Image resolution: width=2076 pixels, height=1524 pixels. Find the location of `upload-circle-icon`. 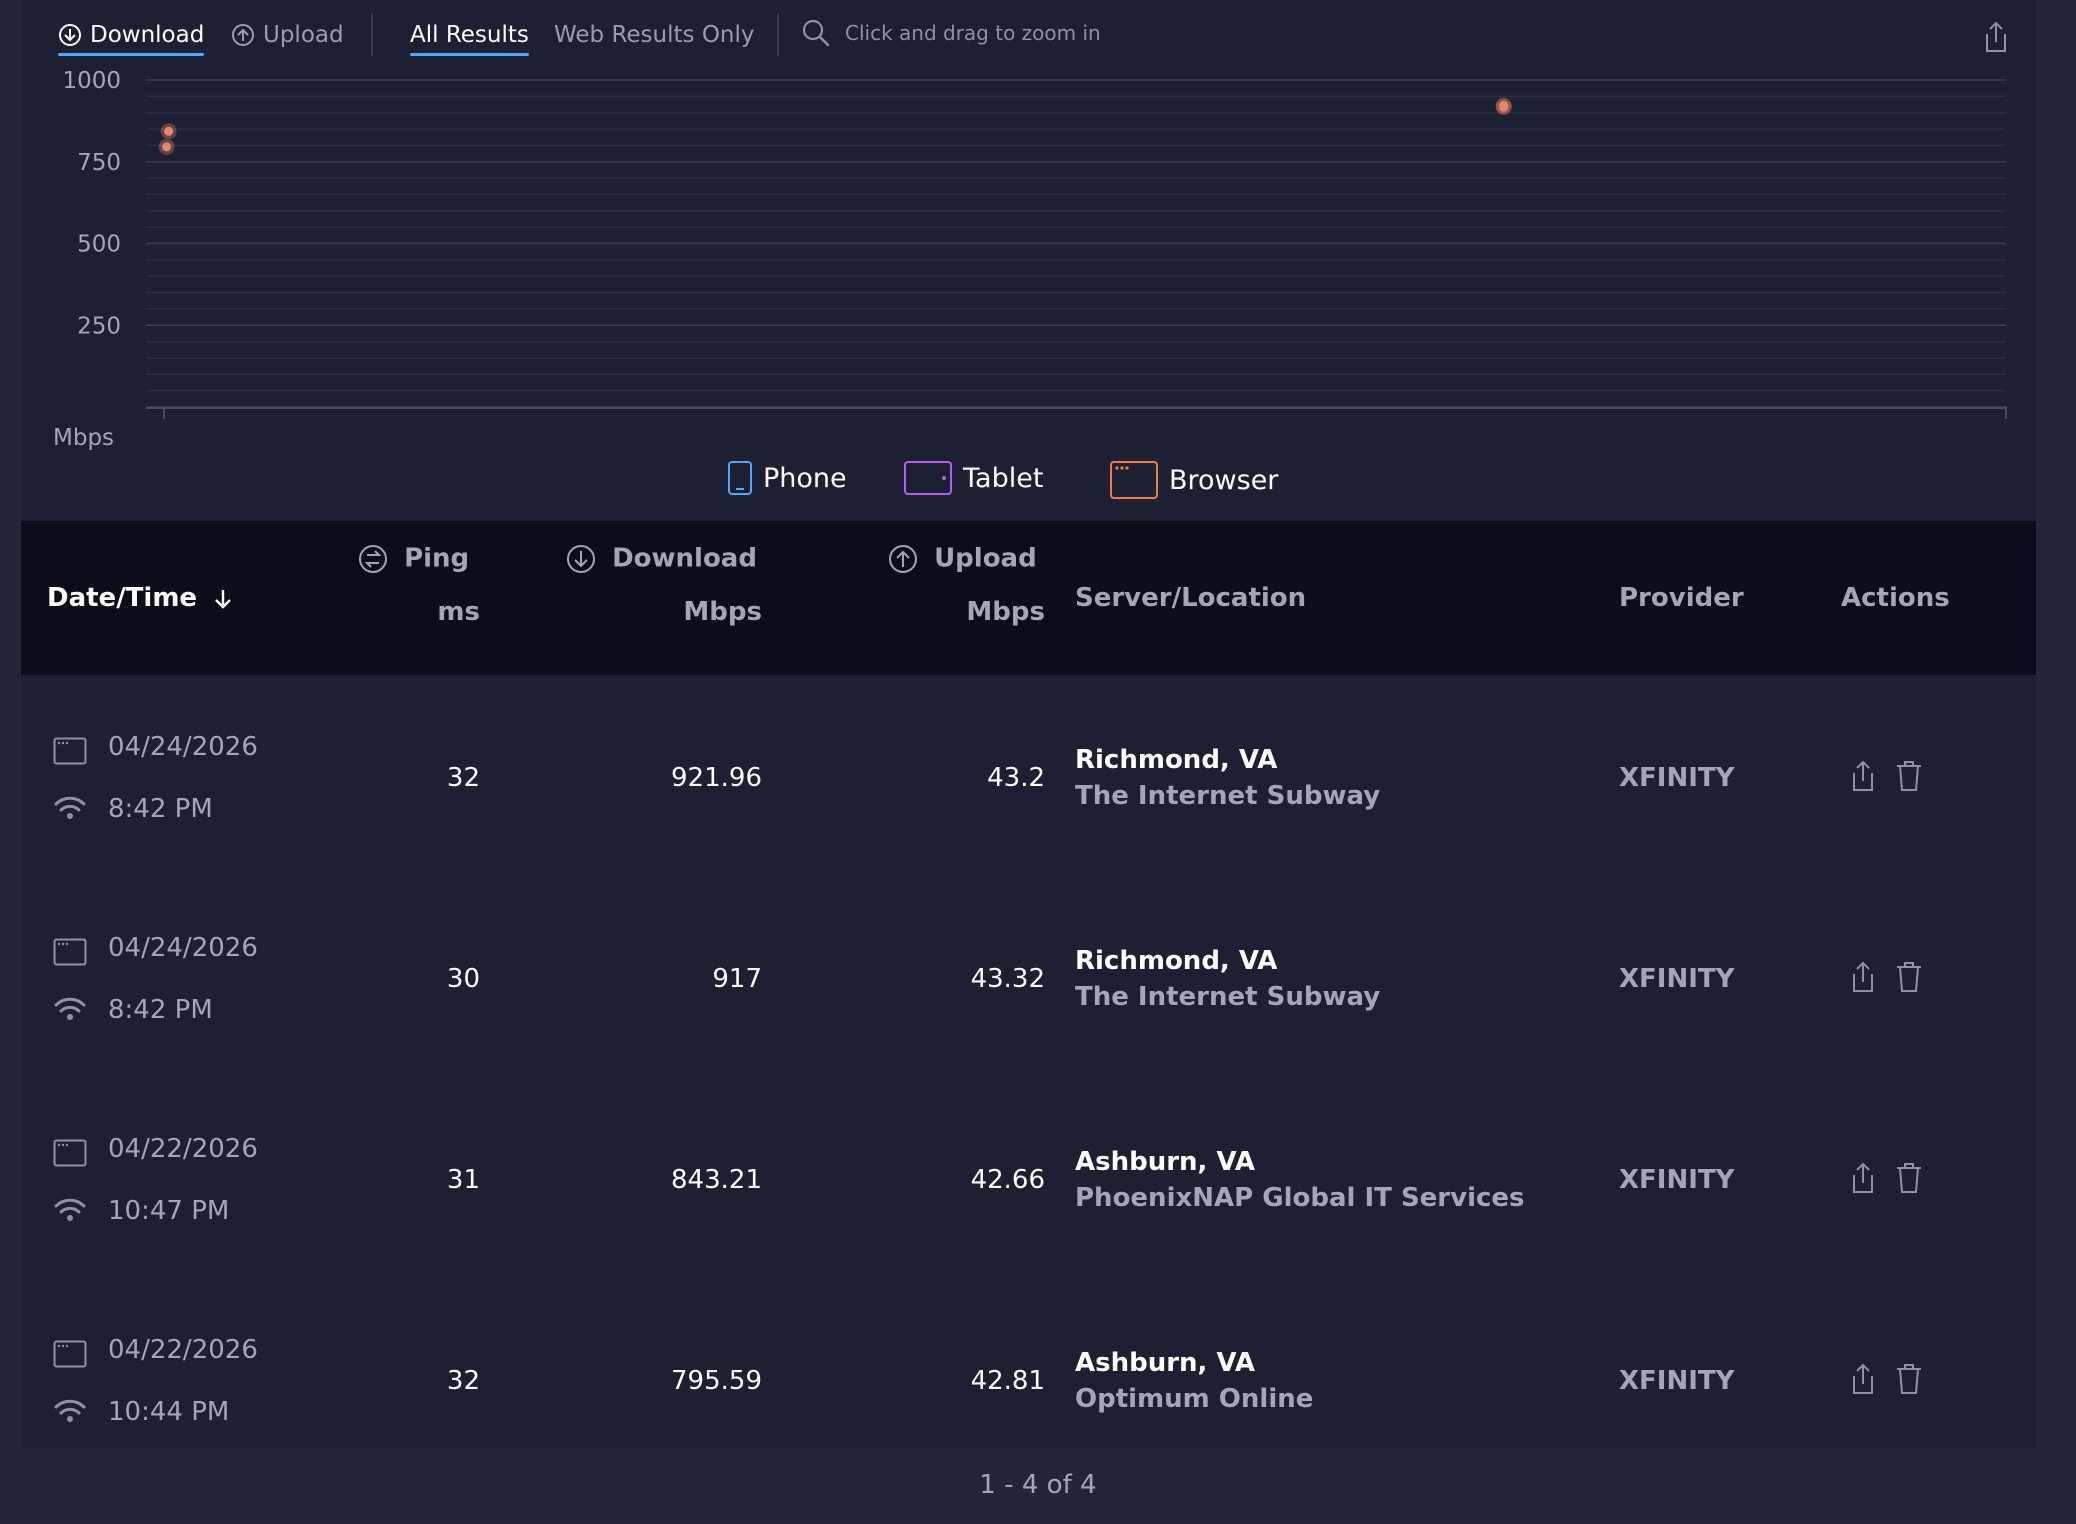

upload-circle-icon is located at coordinates (903, 559).